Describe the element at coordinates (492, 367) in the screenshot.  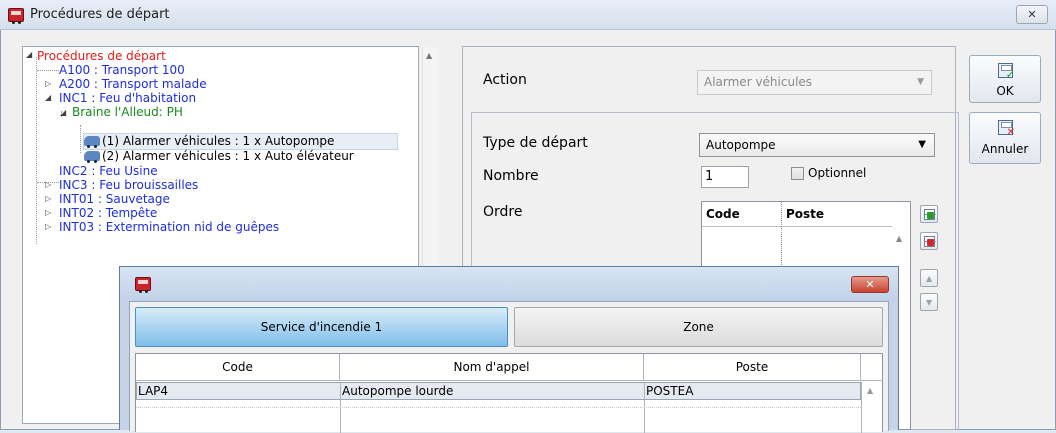
I see `column-header-nom-appel: Nom d'appel` at that location.